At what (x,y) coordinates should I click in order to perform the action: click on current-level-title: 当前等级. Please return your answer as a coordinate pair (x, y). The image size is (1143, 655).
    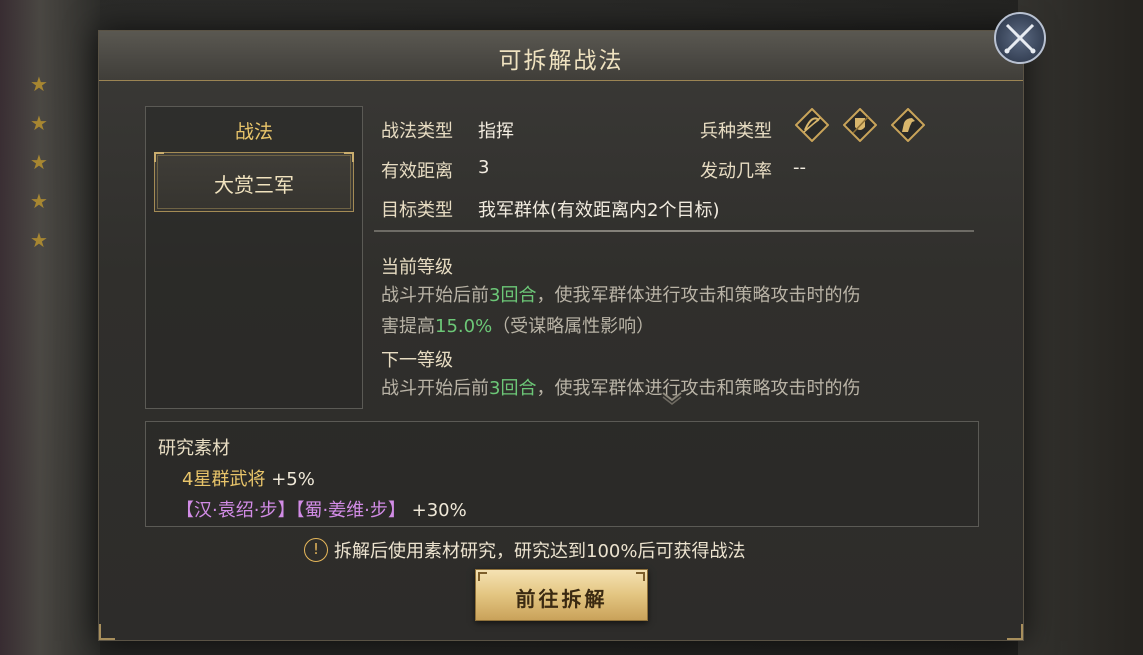
    Looking at the image, I should click on (417, 267).